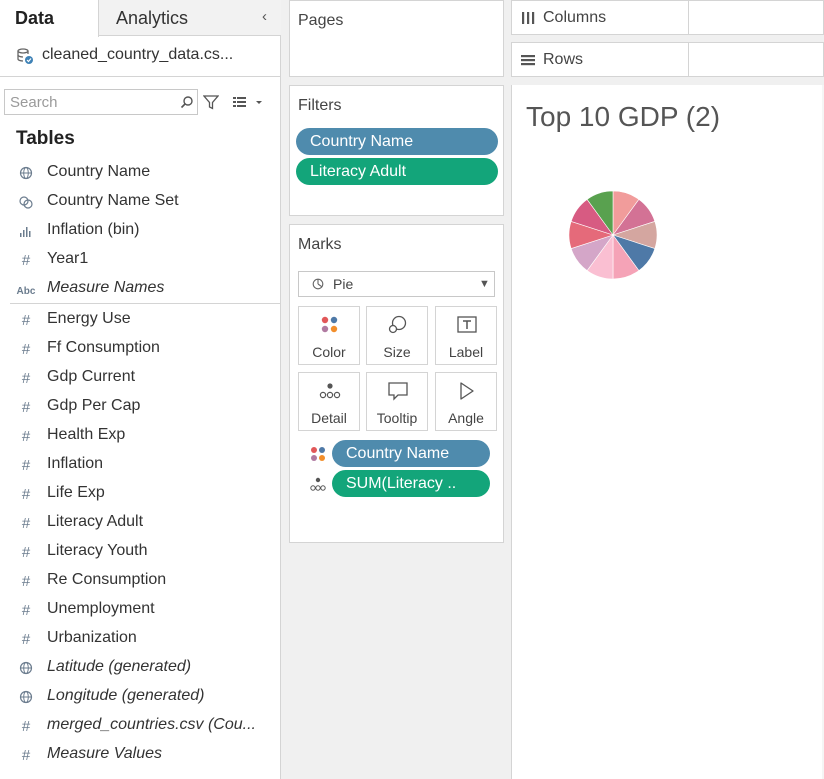 This screenshot has height=779, width=824. I want to click on filters-shelf: Filters Country Name Literacy Adult, so click(396, 150).